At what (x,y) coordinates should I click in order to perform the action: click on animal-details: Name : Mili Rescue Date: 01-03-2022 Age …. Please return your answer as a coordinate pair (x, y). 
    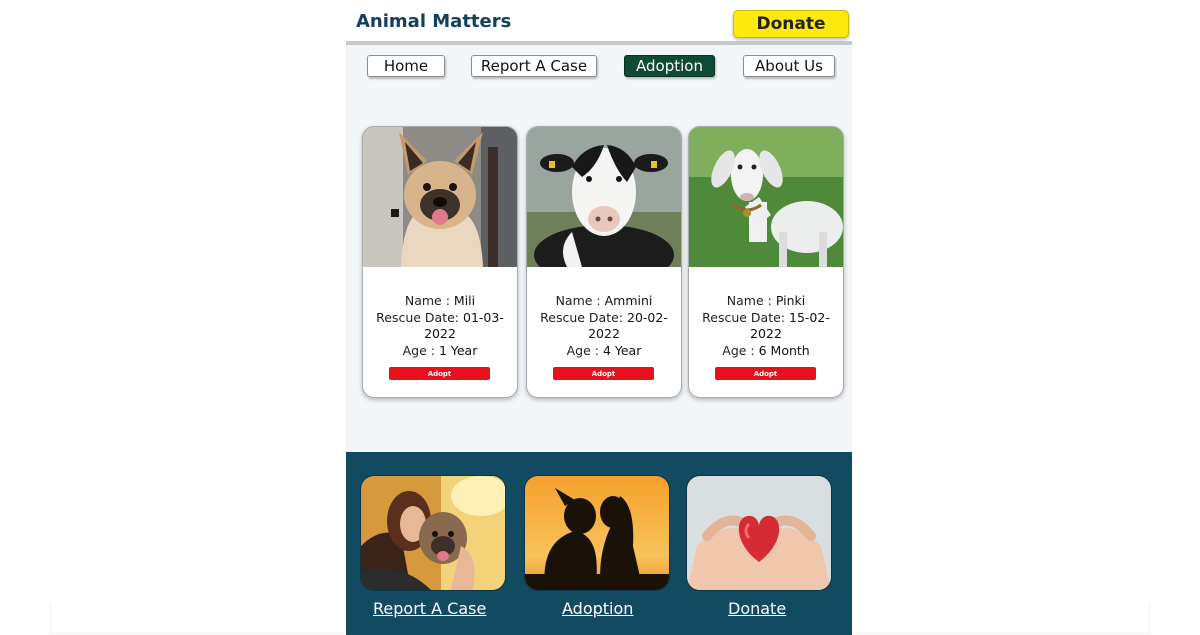
    Looking at the image, I should click on (440, 326).